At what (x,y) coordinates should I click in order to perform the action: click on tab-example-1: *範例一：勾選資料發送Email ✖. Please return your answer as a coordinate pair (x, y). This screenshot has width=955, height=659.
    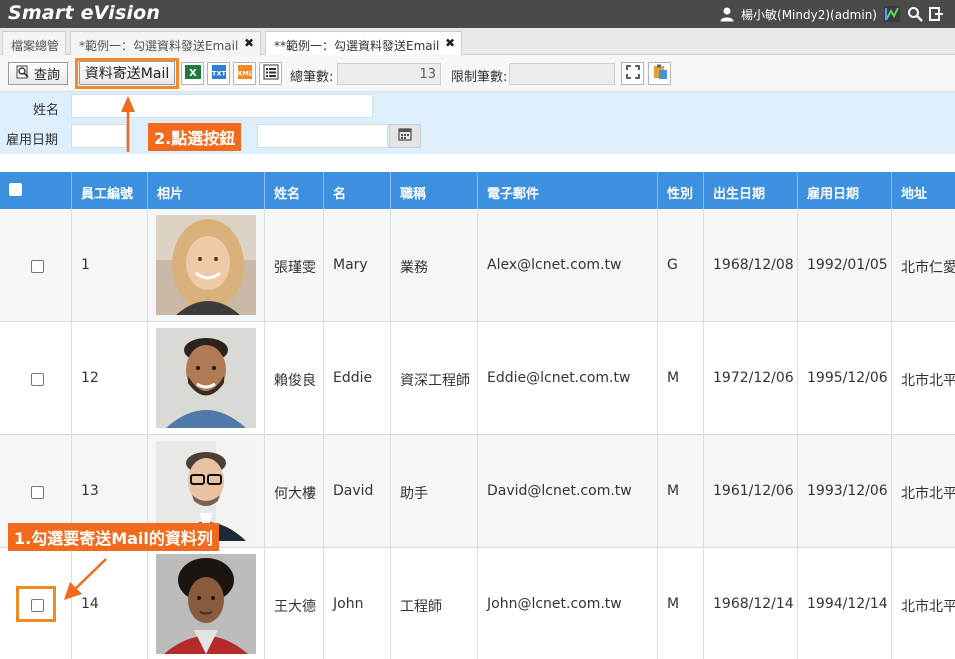
    Looking at the image, I should click on (165, 43).